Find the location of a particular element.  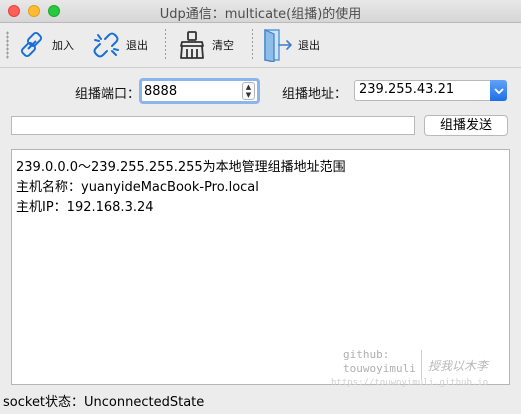

exit-group-button: 退出 is located at coordinates (119, 45).